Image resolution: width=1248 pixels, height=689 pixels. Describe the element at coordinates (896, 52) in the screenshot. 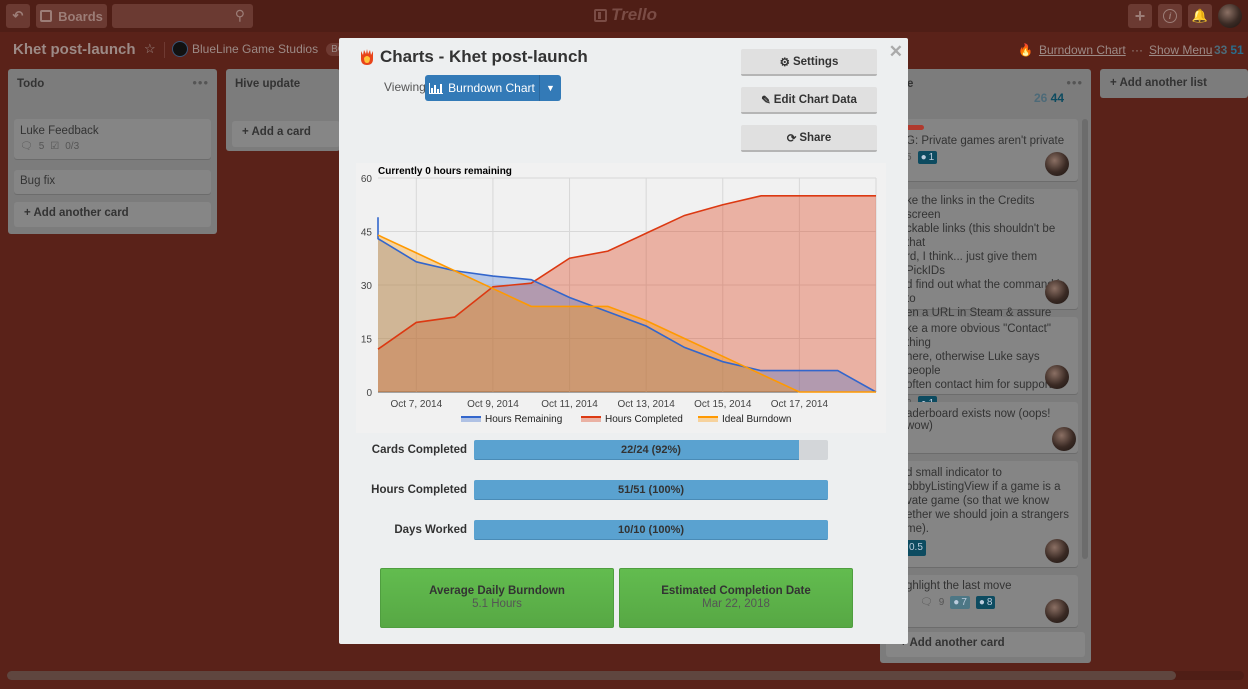

I see `close-icon: ✕` at that location.